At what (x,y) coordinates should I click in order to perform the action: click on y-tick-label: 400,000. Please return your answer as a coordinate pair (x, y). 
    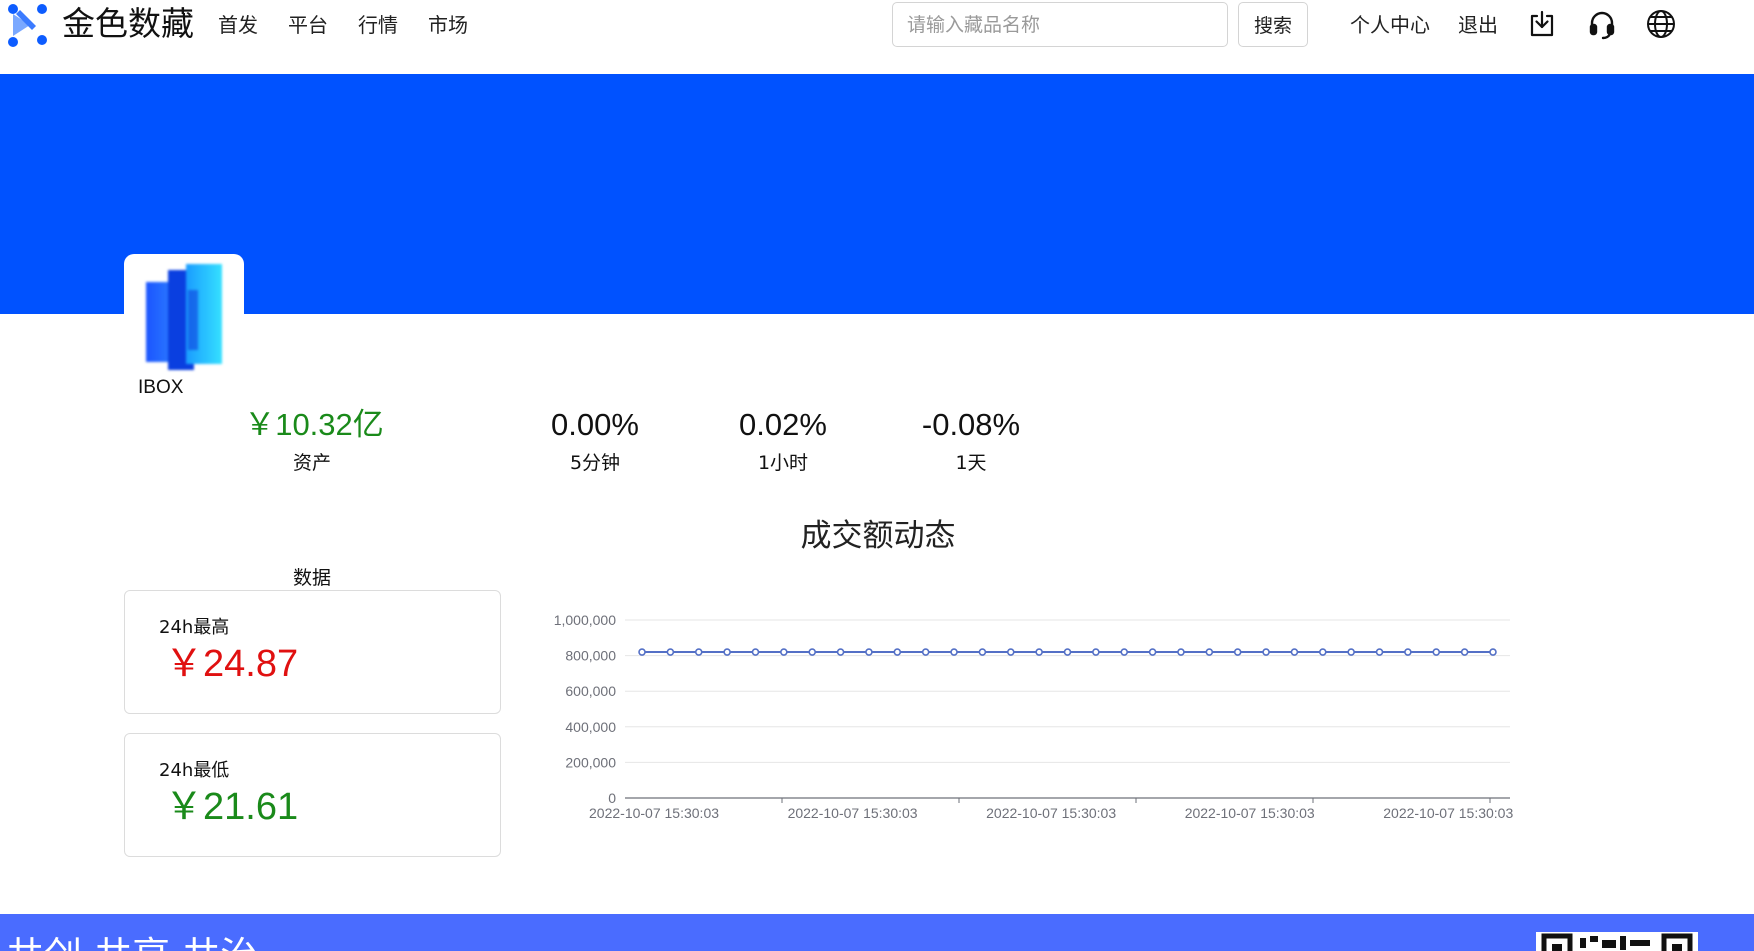
    Looking at the image, I should click on (590, 727).